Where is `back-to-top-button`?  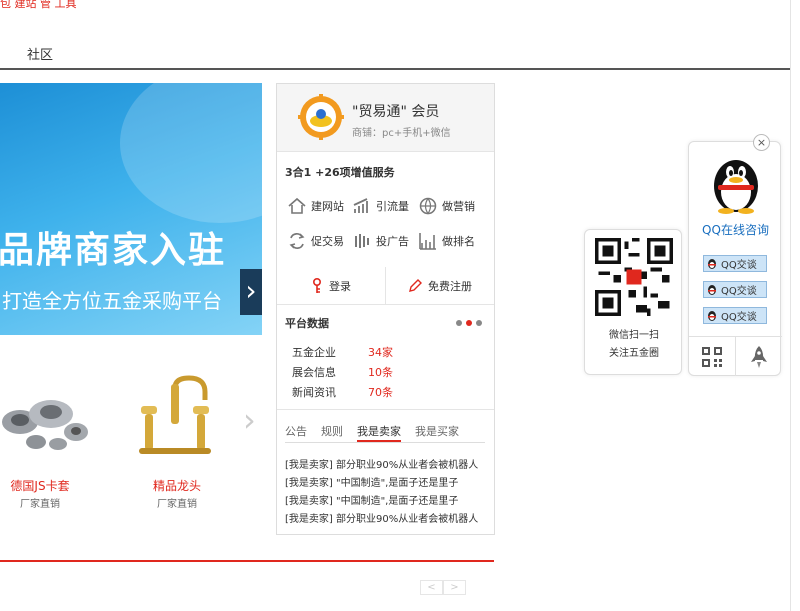
back-to-top-button is located at coordinates (758, 356).